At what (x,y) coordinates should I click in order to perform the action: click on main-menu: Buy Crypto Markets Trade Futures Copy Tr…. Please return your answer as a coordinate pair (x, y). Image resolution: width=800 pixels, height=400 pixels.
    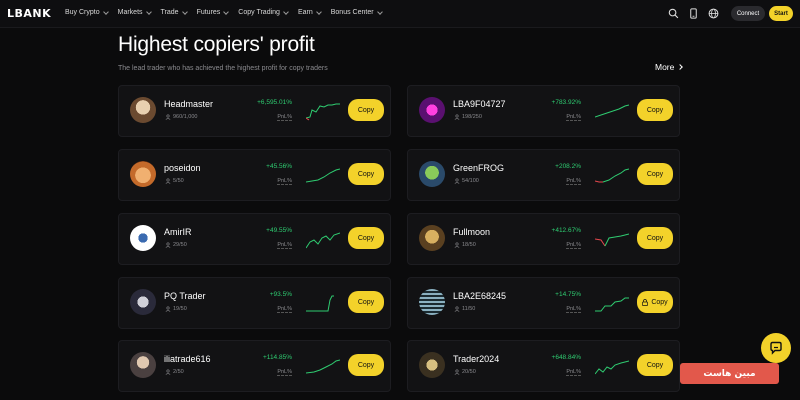
    Looking at the image, I should click on (224, 12).